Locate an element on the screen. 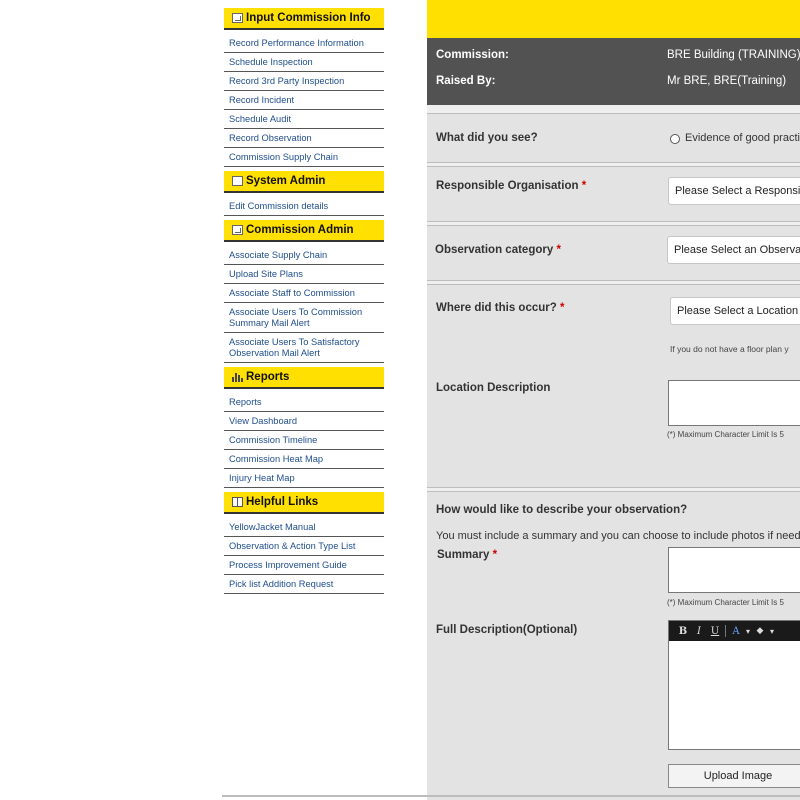  what-did-you-see-label: What did you see? is located at coordinates (487, 138).